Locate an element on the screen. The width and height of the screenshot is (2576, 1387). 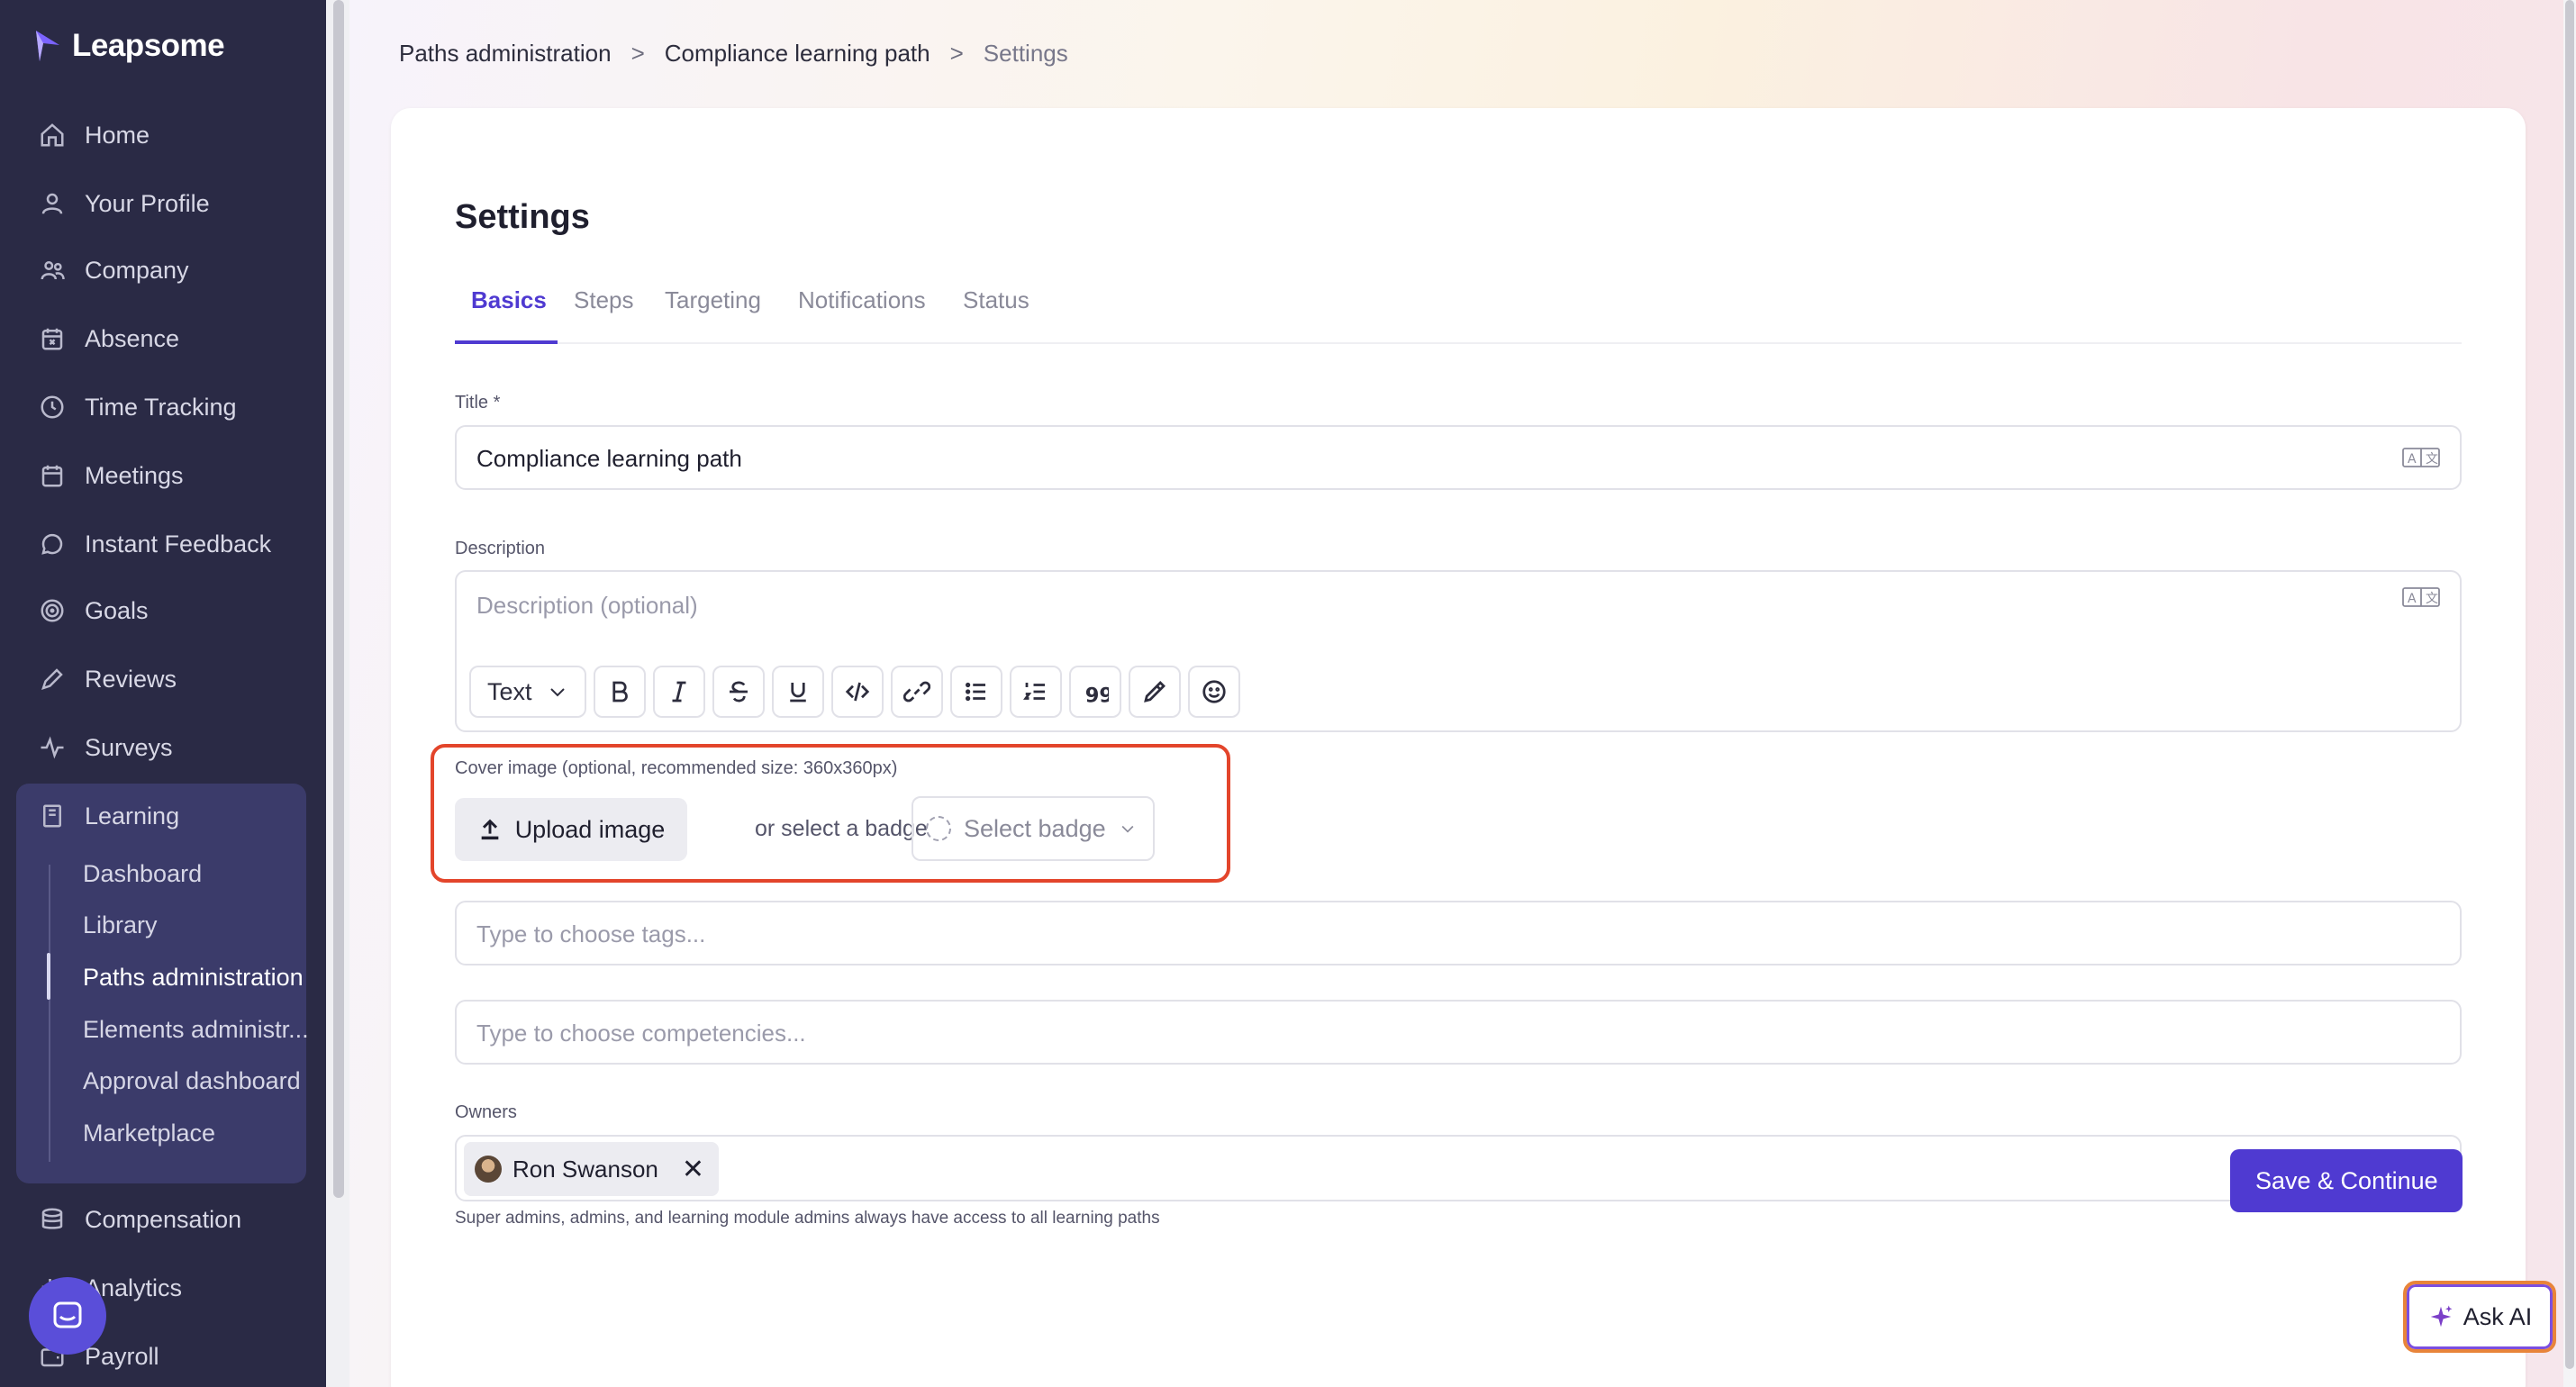
sidebar-item-label: Payroll is located at coordinates (122, 1356).